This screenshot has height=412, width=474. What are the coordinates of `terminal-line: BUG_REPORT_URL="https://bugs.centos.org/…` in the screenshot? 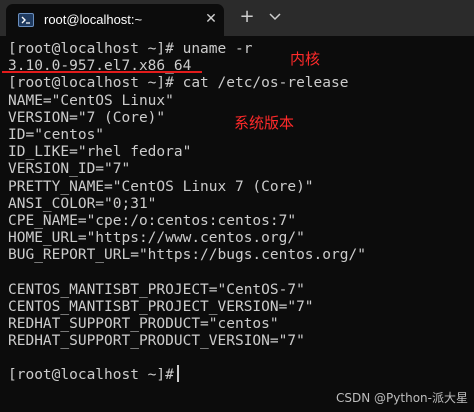 It's located at (187, 255).